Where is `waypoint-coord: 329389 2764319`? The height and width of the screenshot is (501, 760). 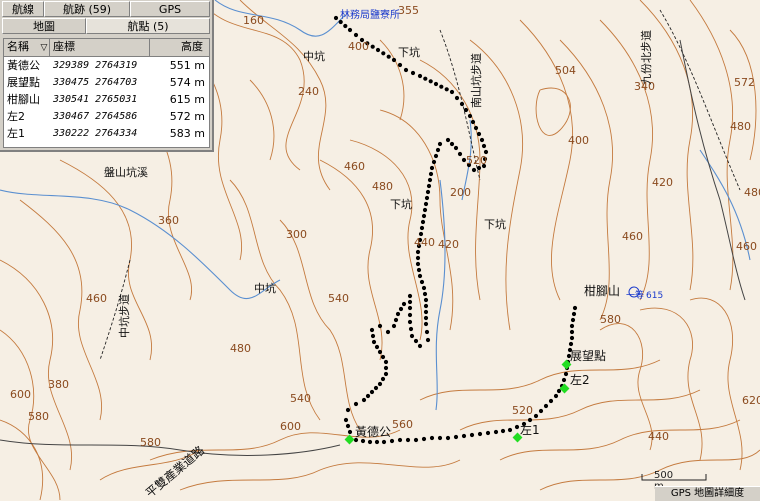
waypoint-coord: 329389 2764319 is located at coordinates (95, 65).